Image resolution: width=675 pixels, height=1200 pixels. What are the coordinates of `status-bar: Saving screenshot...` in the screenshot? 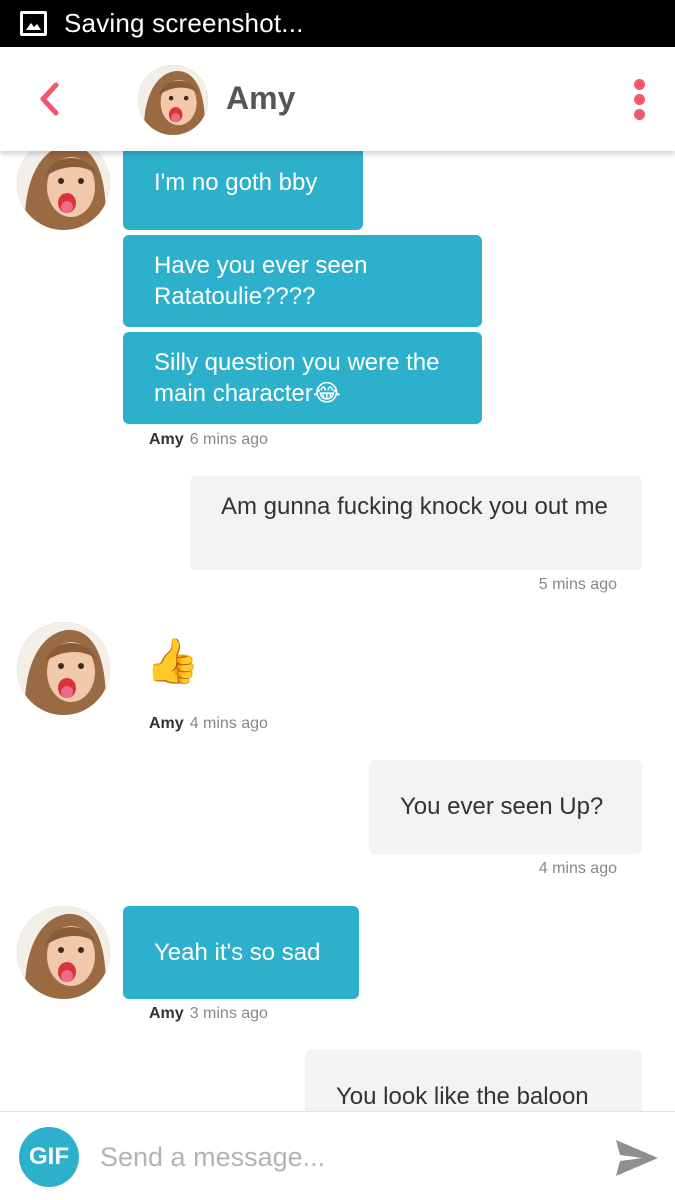 It's located at (337, 23).